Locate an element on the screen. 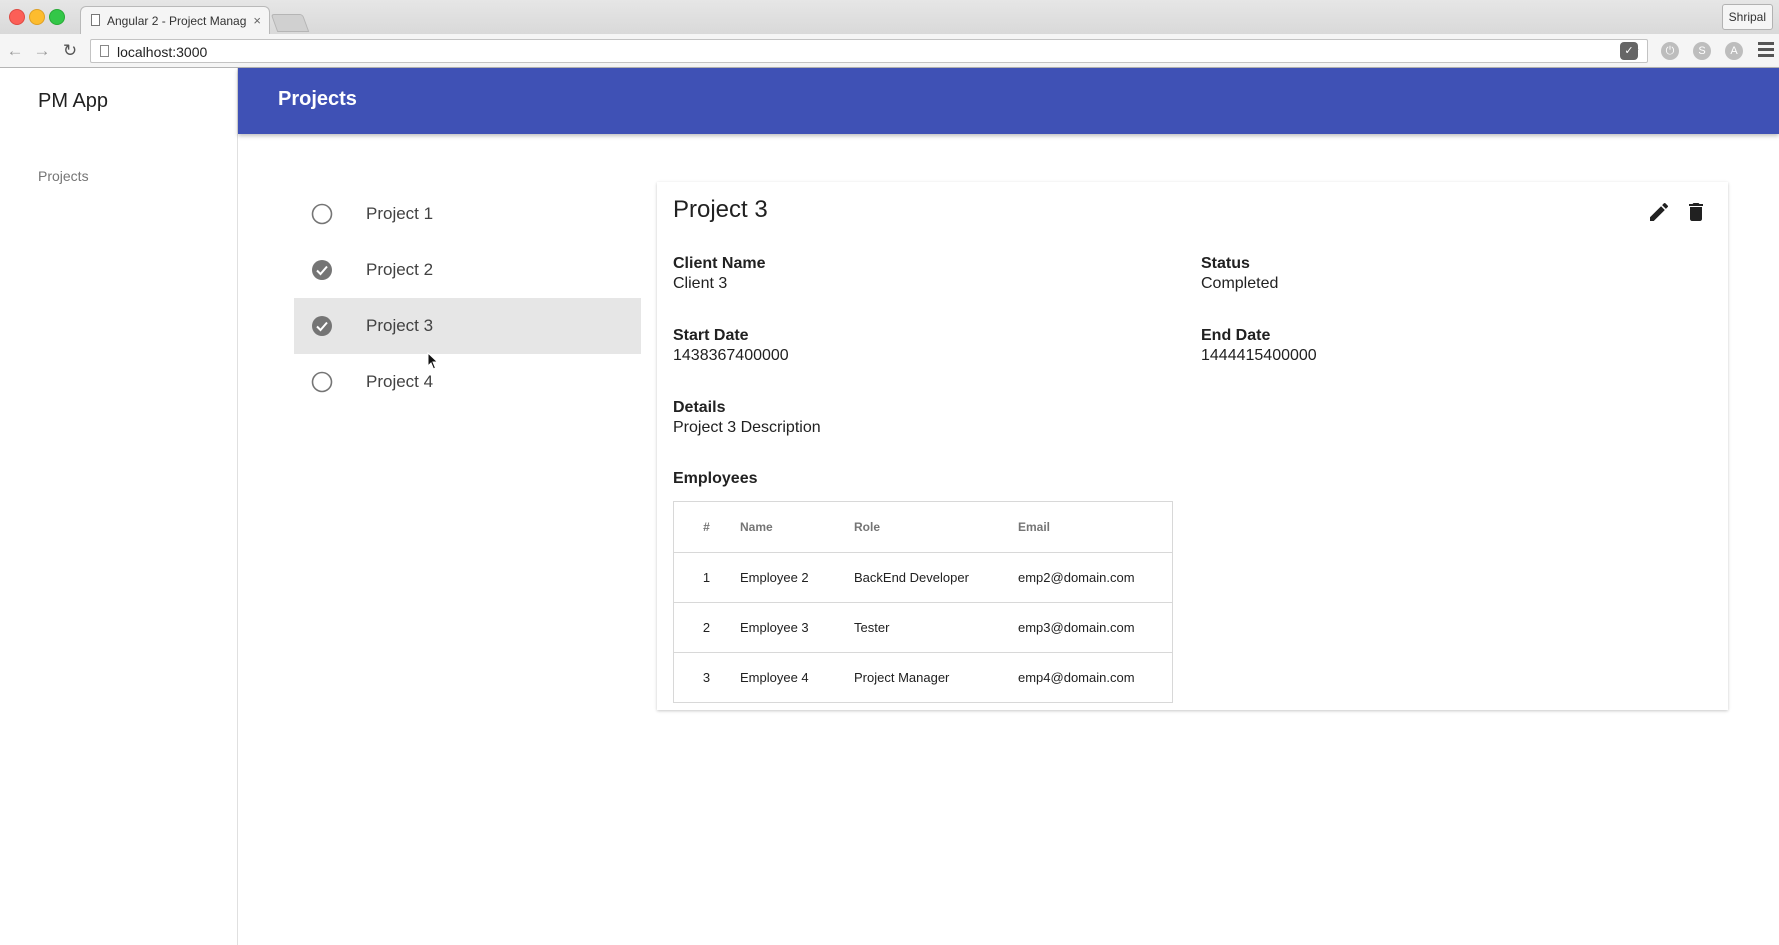 The width and height of the screenshot is (1779, 945). forward-arrow-icon: → is located at coordinates (42, 51).